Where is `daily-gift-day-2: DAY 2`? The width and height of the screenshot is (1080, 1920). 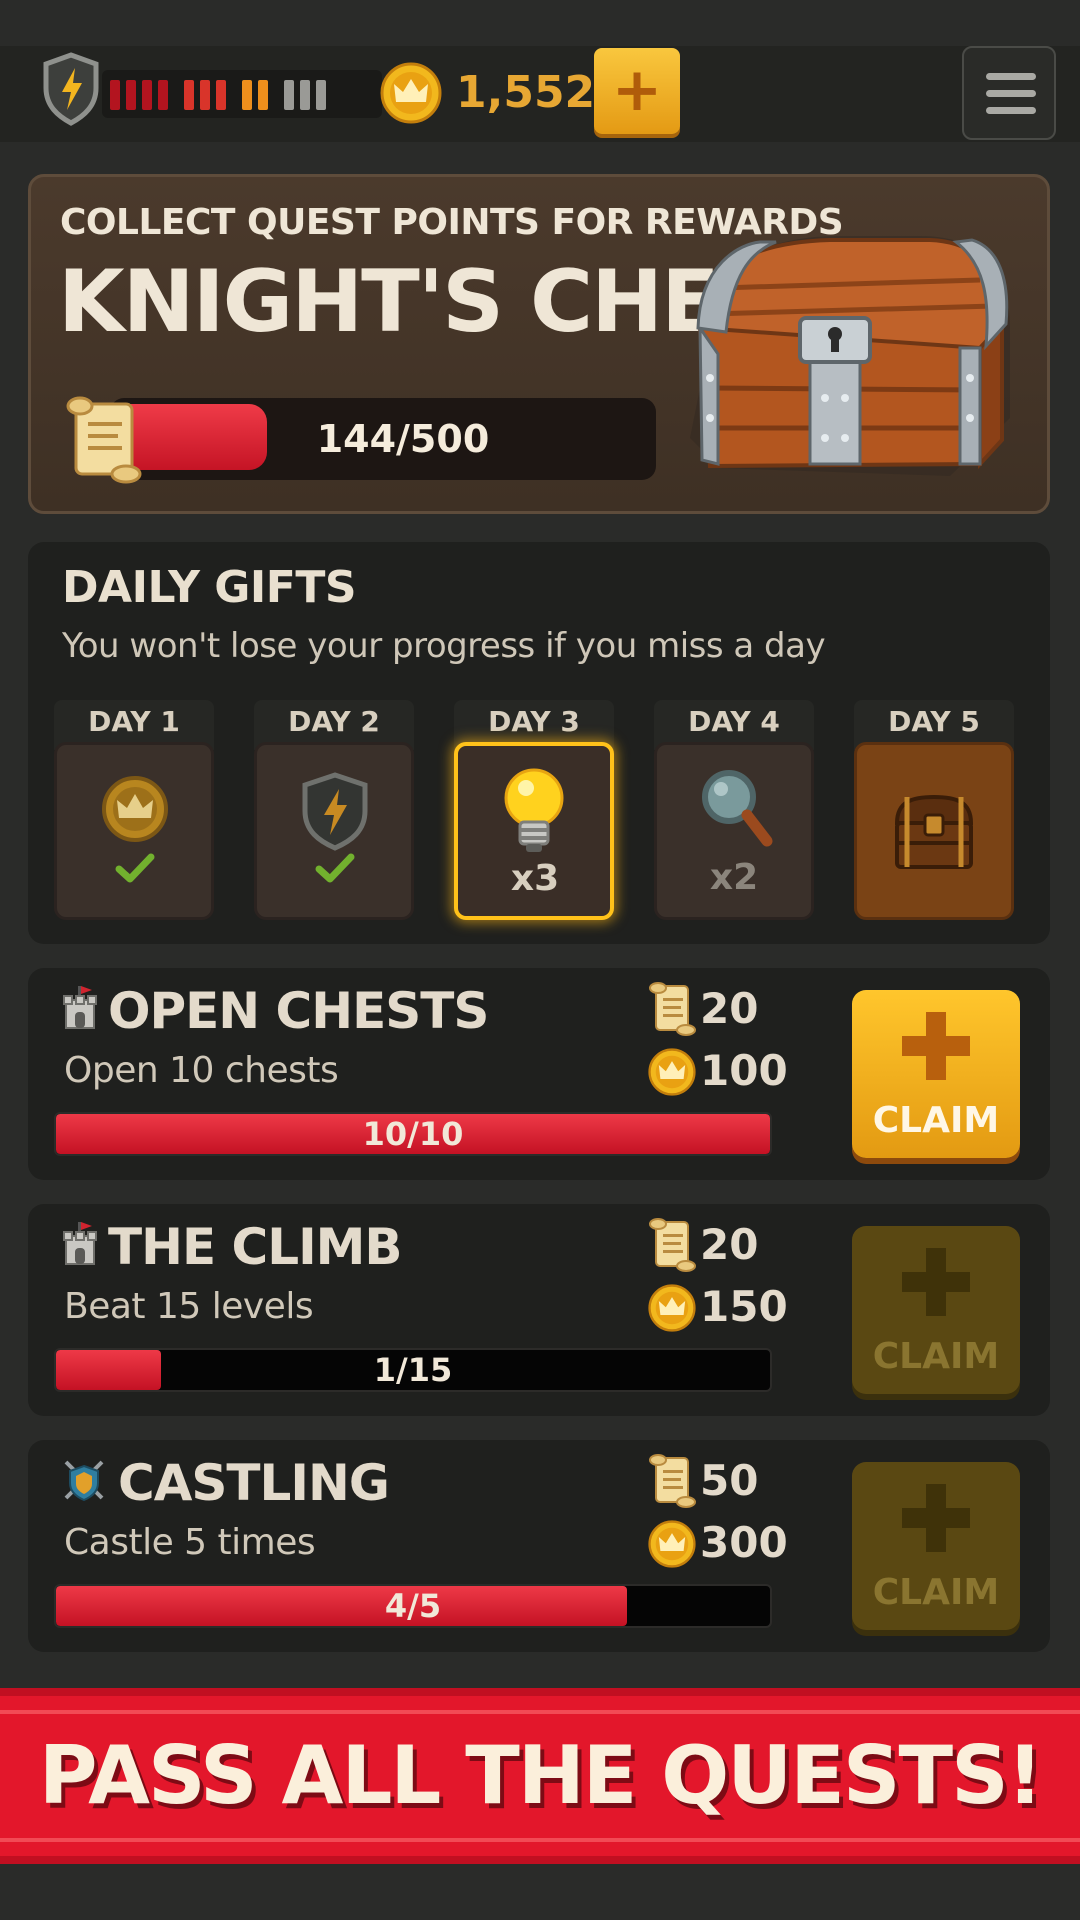 daily-gift-day-2: DAY 2 is located at coordinates (334, 810).